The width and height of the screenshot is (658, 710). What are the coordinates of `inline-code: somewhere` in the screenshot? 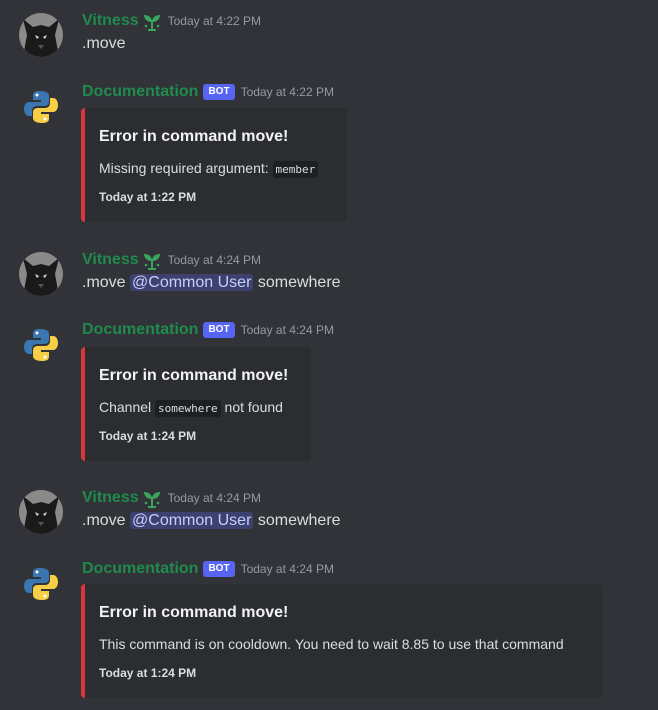 It's located at (188, 408).